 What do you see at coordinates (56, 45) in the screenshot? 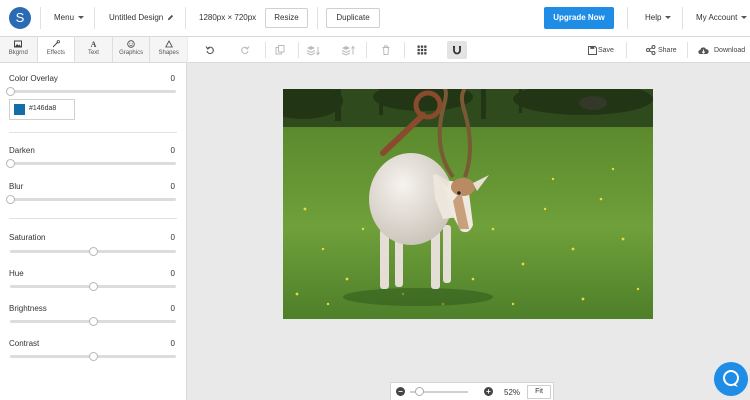
I see `wand-icon` at bounding box center [56, 45].